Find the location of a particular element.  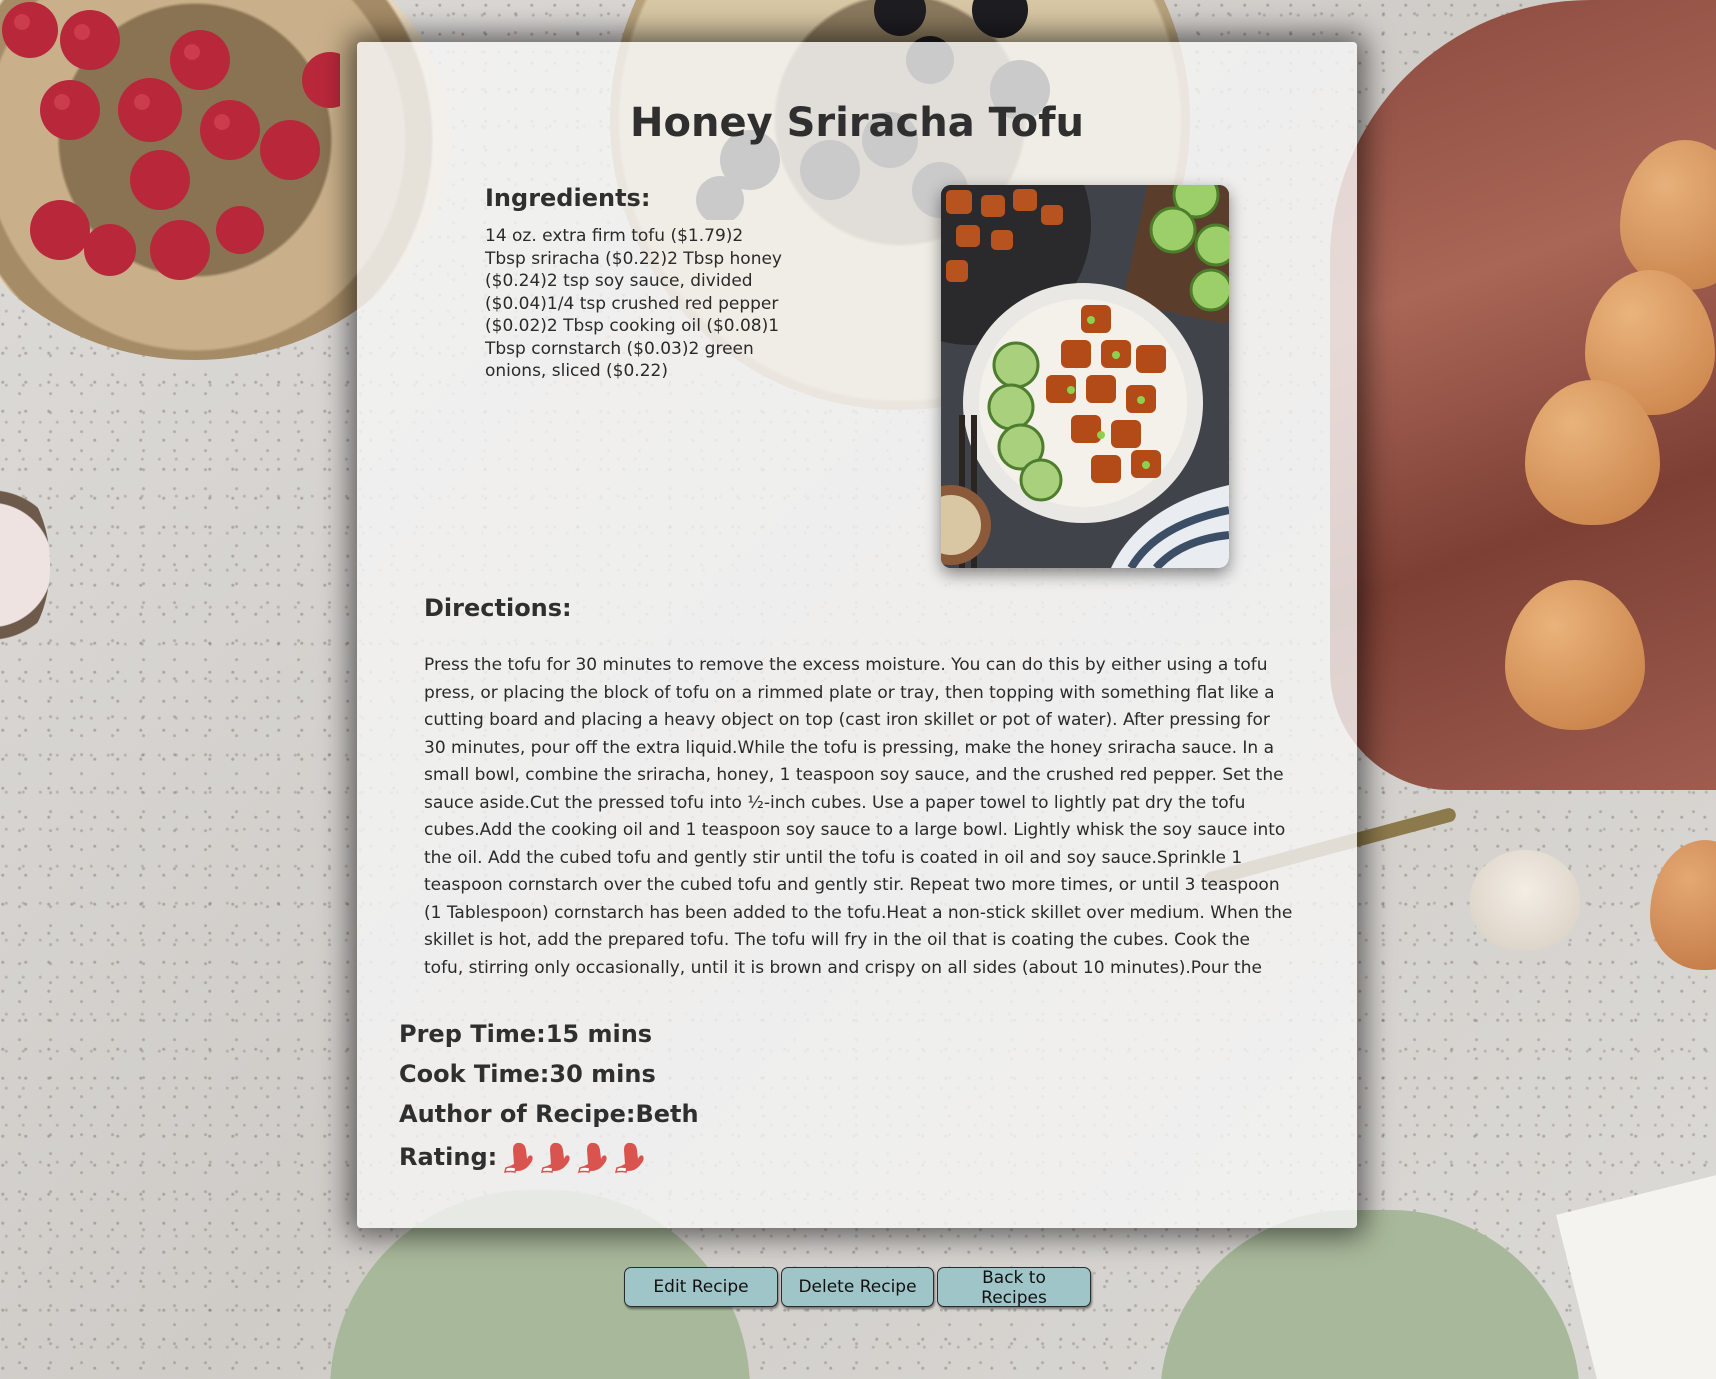

delete-recipe-button: Delete Recipe is located at coordinates (857, 1287).